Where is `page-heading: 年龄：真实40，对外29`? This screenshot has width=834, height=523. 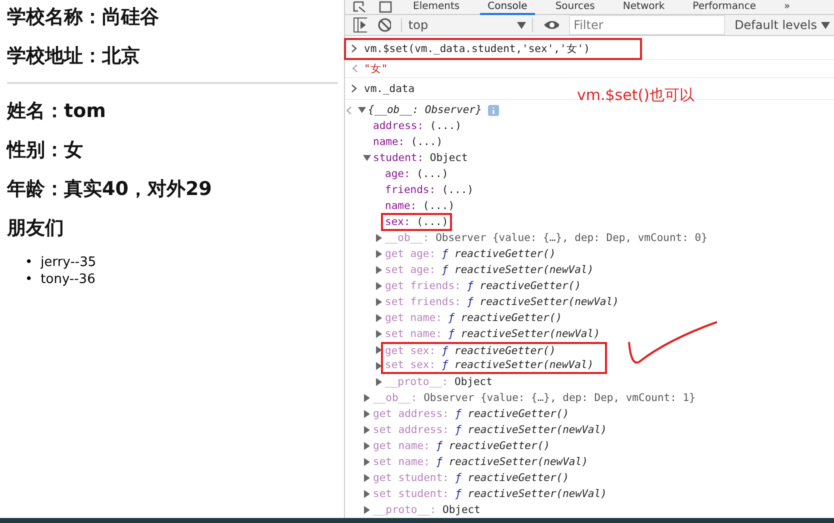 page-heading: 年龄：真实40，对外29 is located at coordinates (110, 189).